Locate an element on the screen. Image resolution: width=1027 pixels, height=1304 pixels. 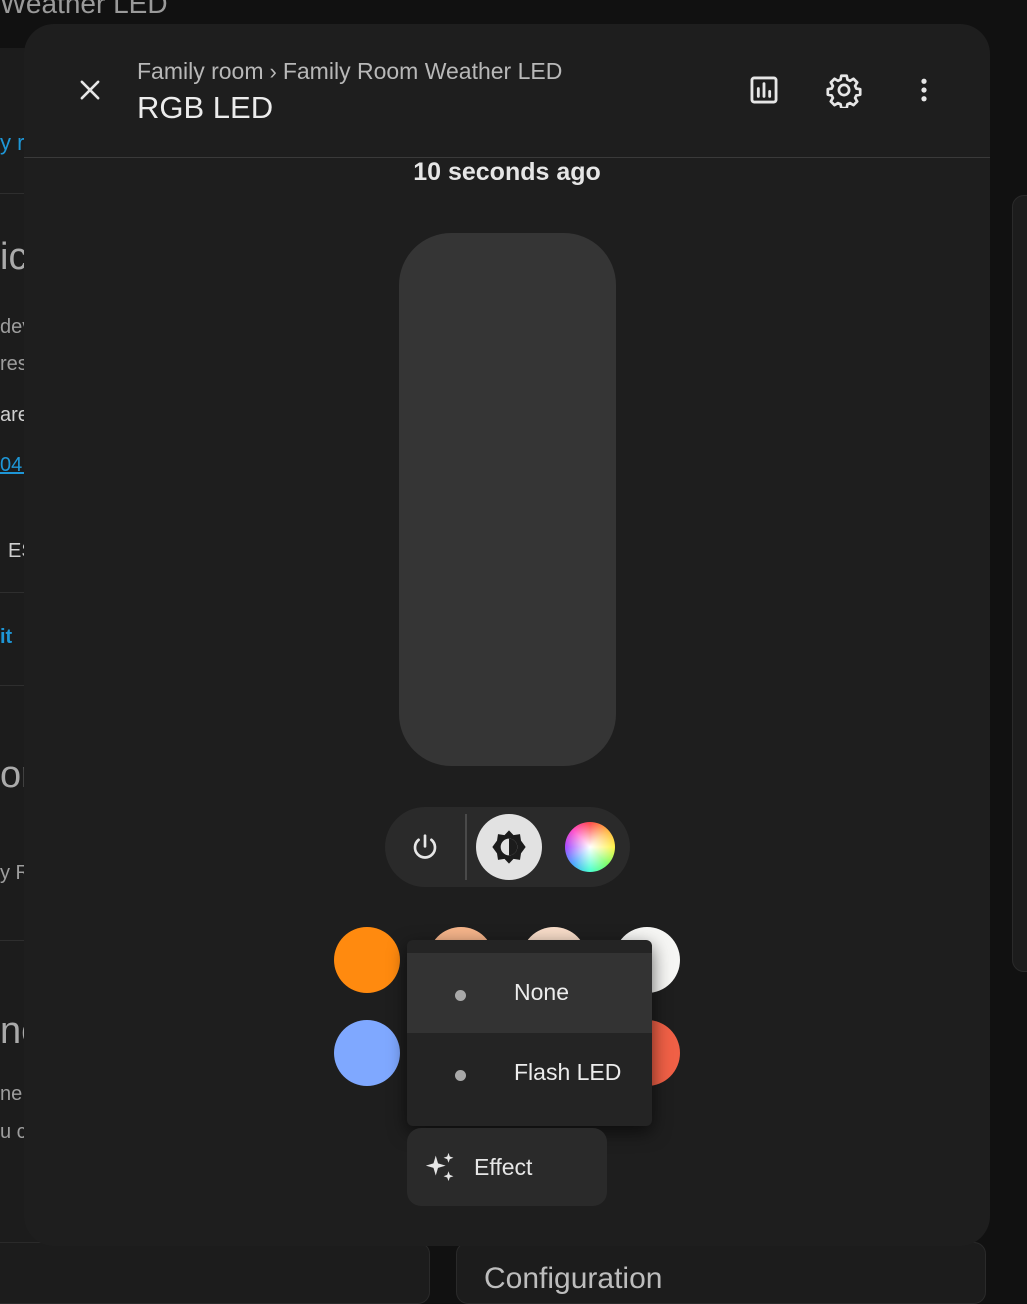
sparkles-icon is located at coordinates (439, 1167).